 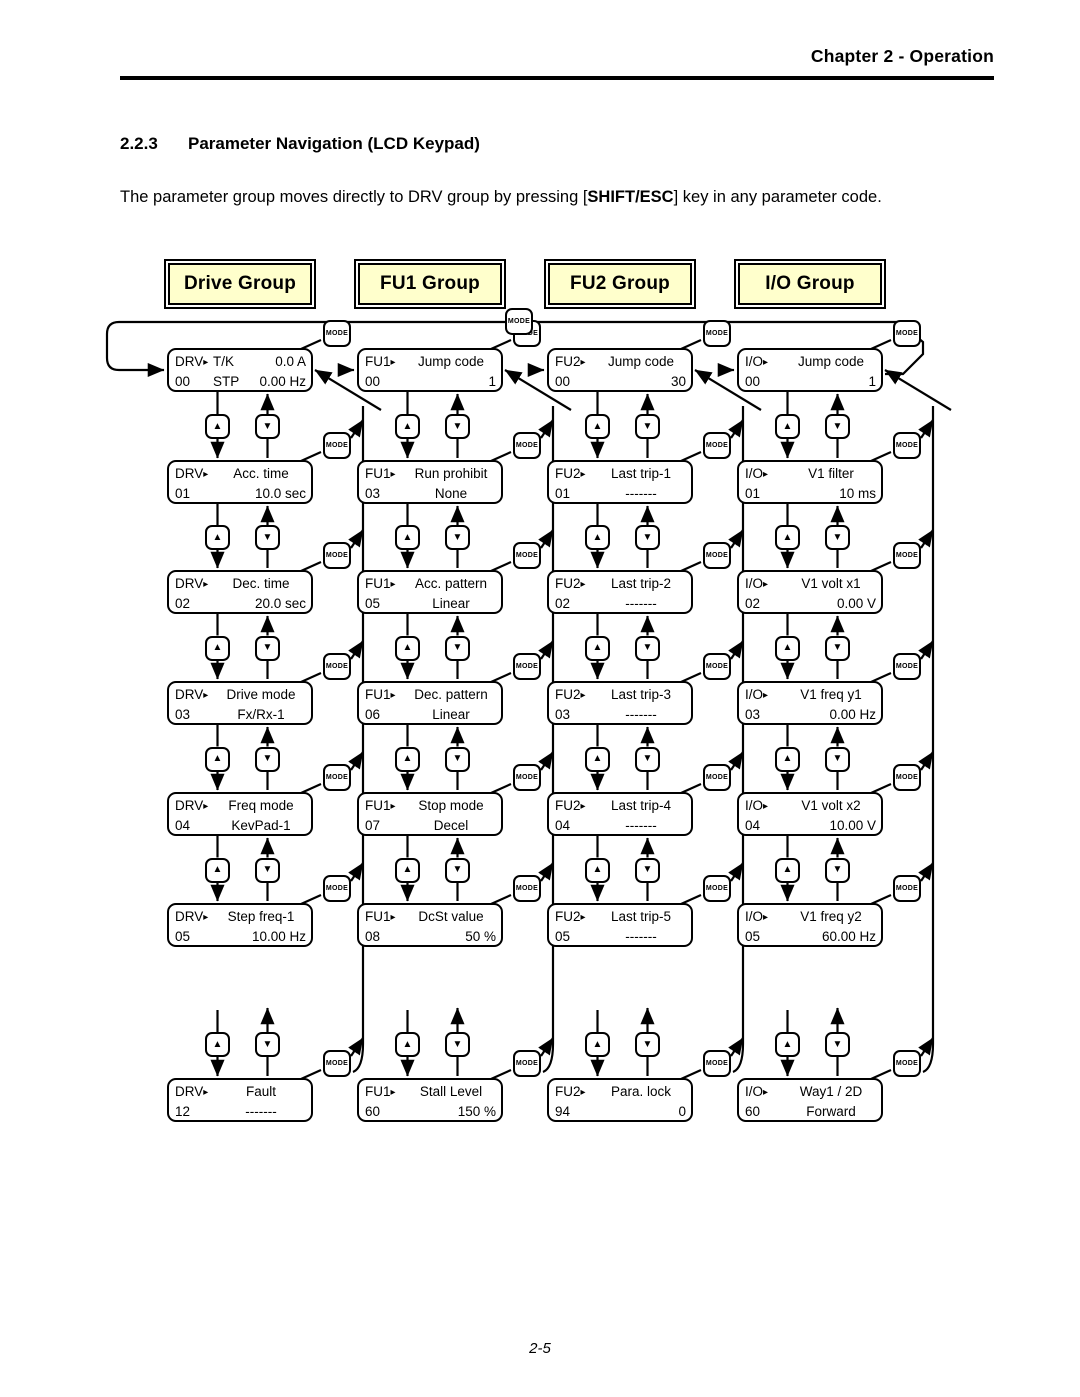 I want to click on lcd-box-io-group-60: I/O▸ Way1 / 2D 60 Forward, so click(x=810, y=1100).